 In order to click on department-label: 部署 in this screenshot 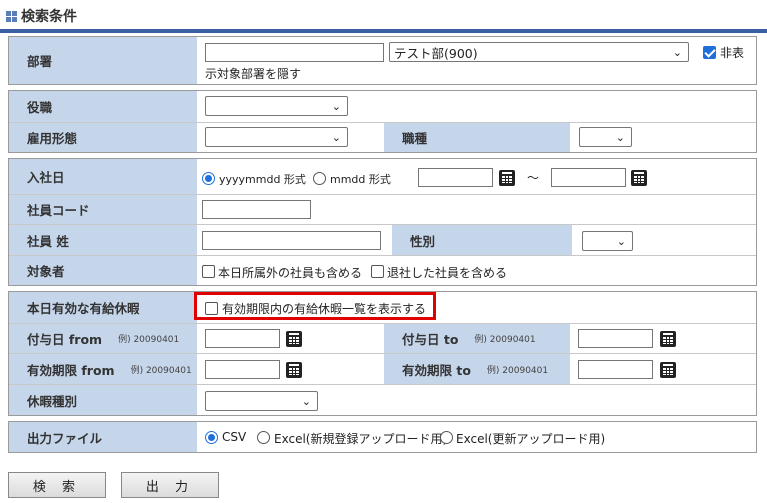, I will do `click(103, 60)`.